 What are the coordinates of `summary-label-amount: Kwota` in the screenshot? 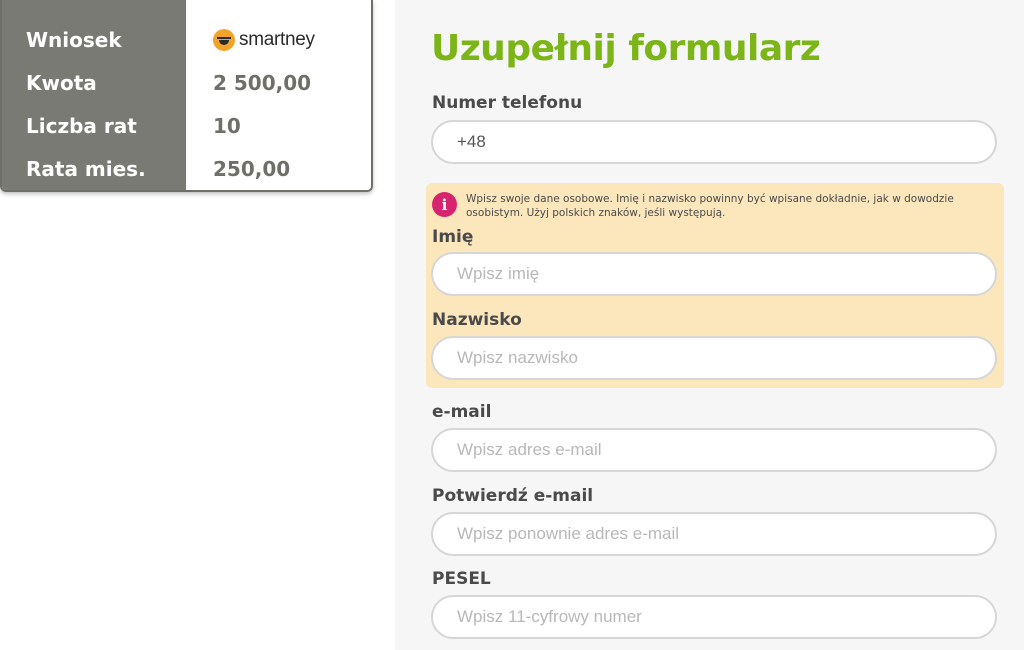 It's located at (61, 82).